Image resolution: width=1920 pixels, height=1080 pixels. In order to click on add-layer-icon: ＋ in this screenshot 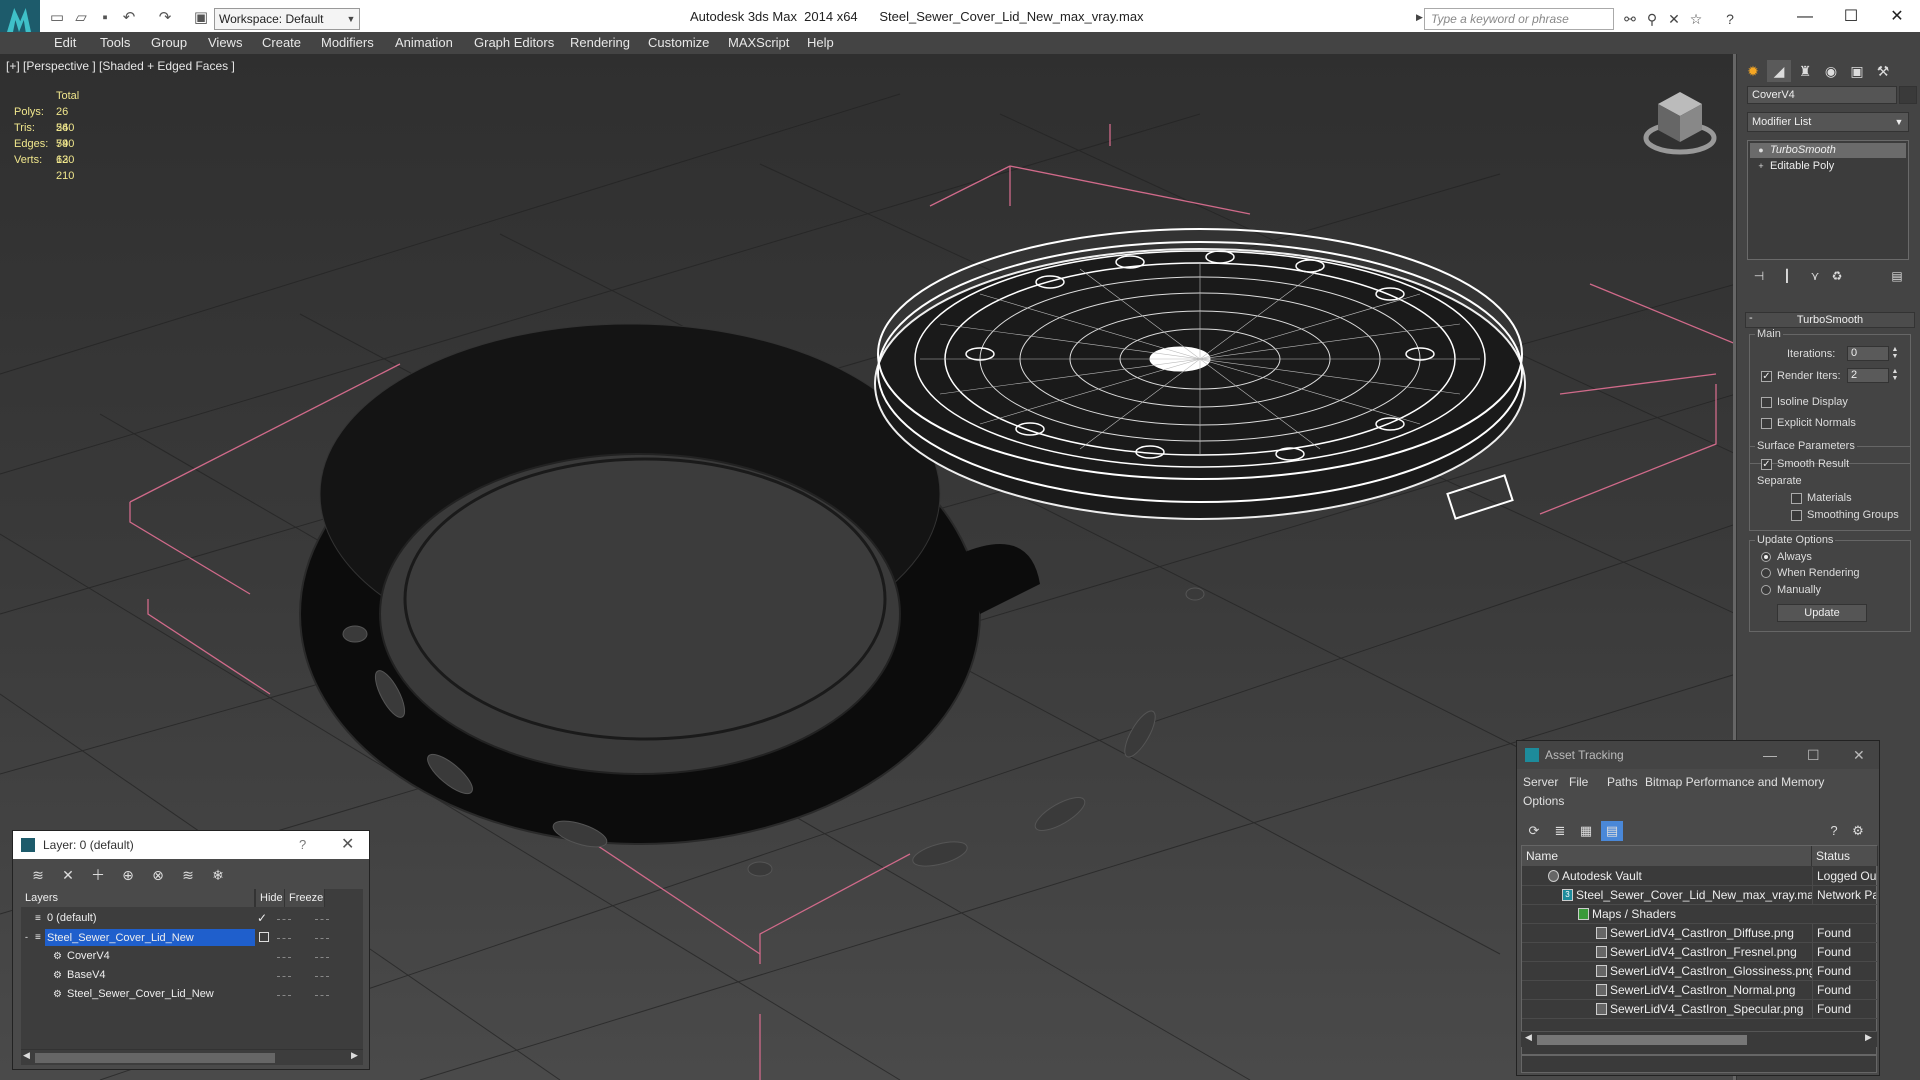, I will do `click(98, 875)`.